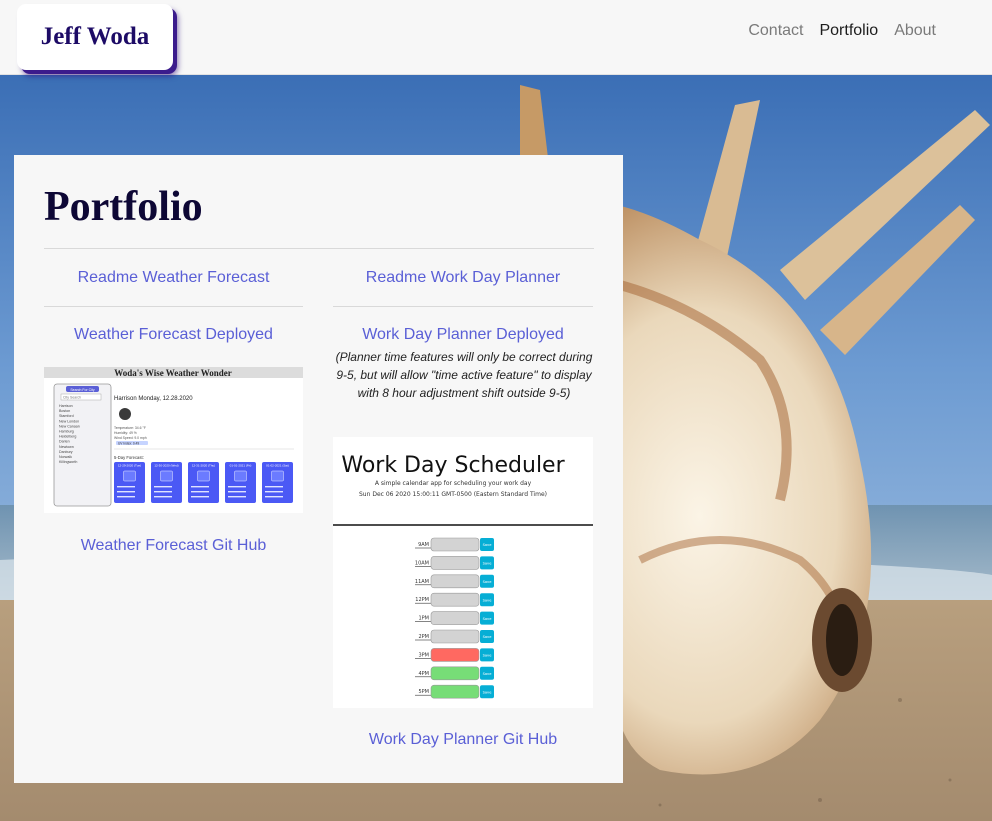 Image resolution: width=992 pixels, height=821 pixels. I want to click on forecast-date: 01-02-2021 (Sat), so click(277, 466).